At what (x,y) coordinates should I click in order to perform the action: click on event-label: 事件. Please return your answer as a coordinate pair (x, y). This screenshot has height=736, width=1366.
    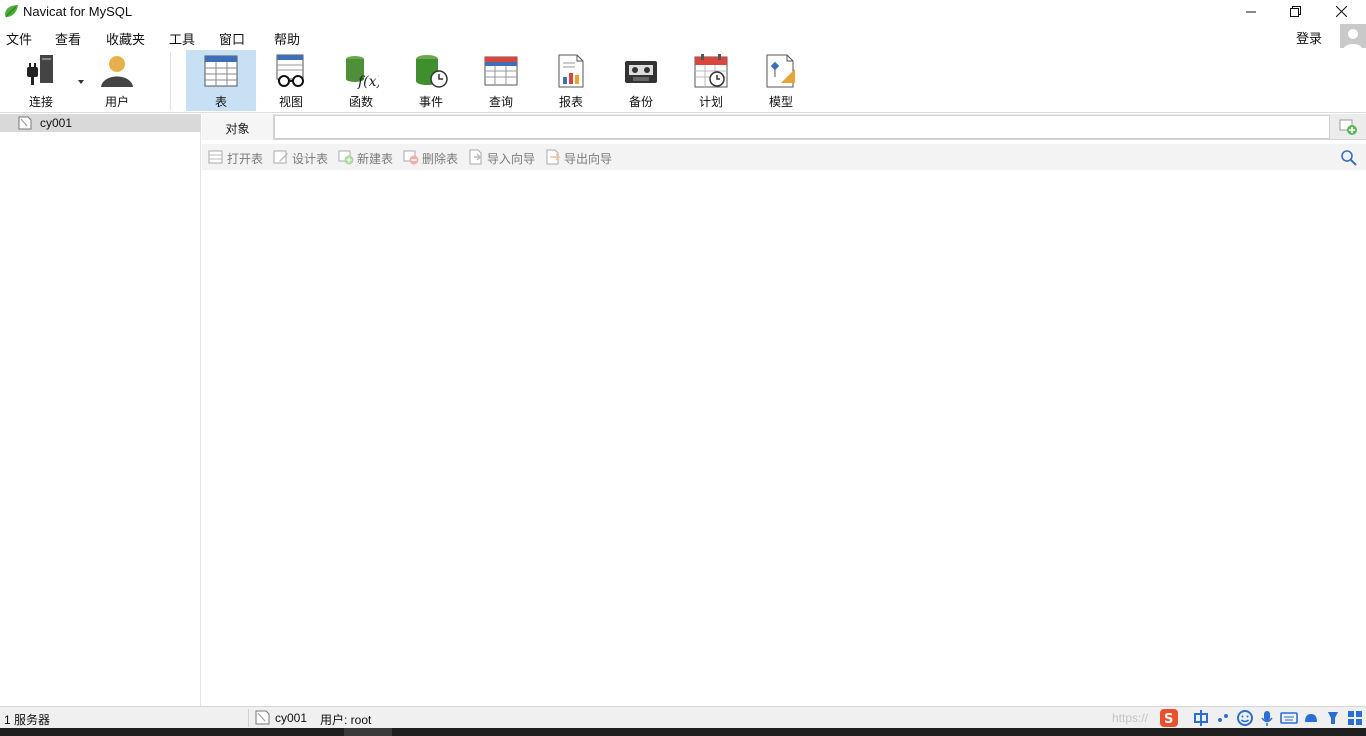
    Looking at the image, I should click on (430, 102).